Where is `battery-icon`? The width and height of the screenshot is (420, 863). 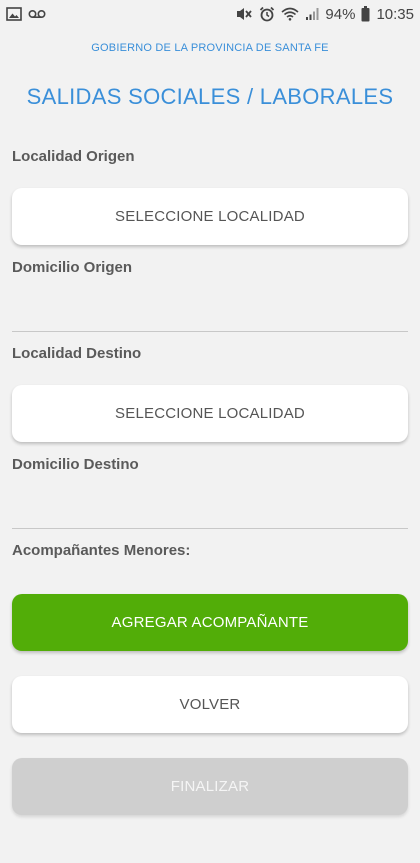
battery-icon is located at coordinates (365, 14).